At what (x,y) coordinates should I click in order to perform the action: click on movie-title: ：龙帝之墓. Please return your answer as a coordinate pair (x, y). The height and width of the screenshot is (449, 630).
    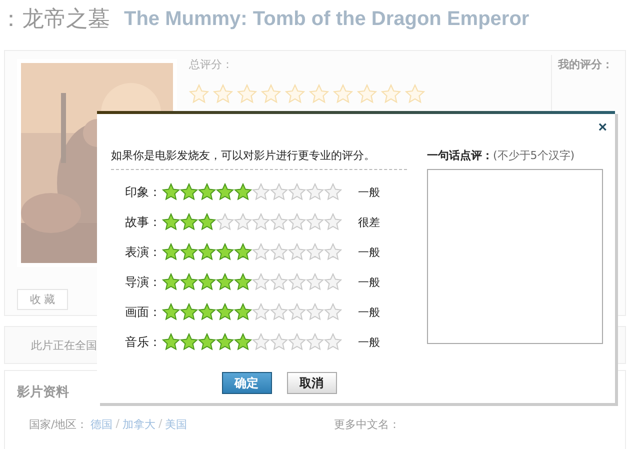
    Looking at the image, I should click on (55, 20).